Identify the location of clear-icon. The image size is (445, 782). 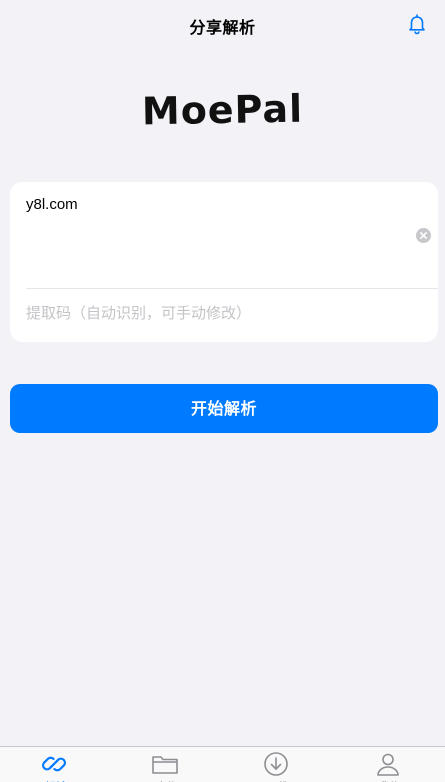
(423, 235).